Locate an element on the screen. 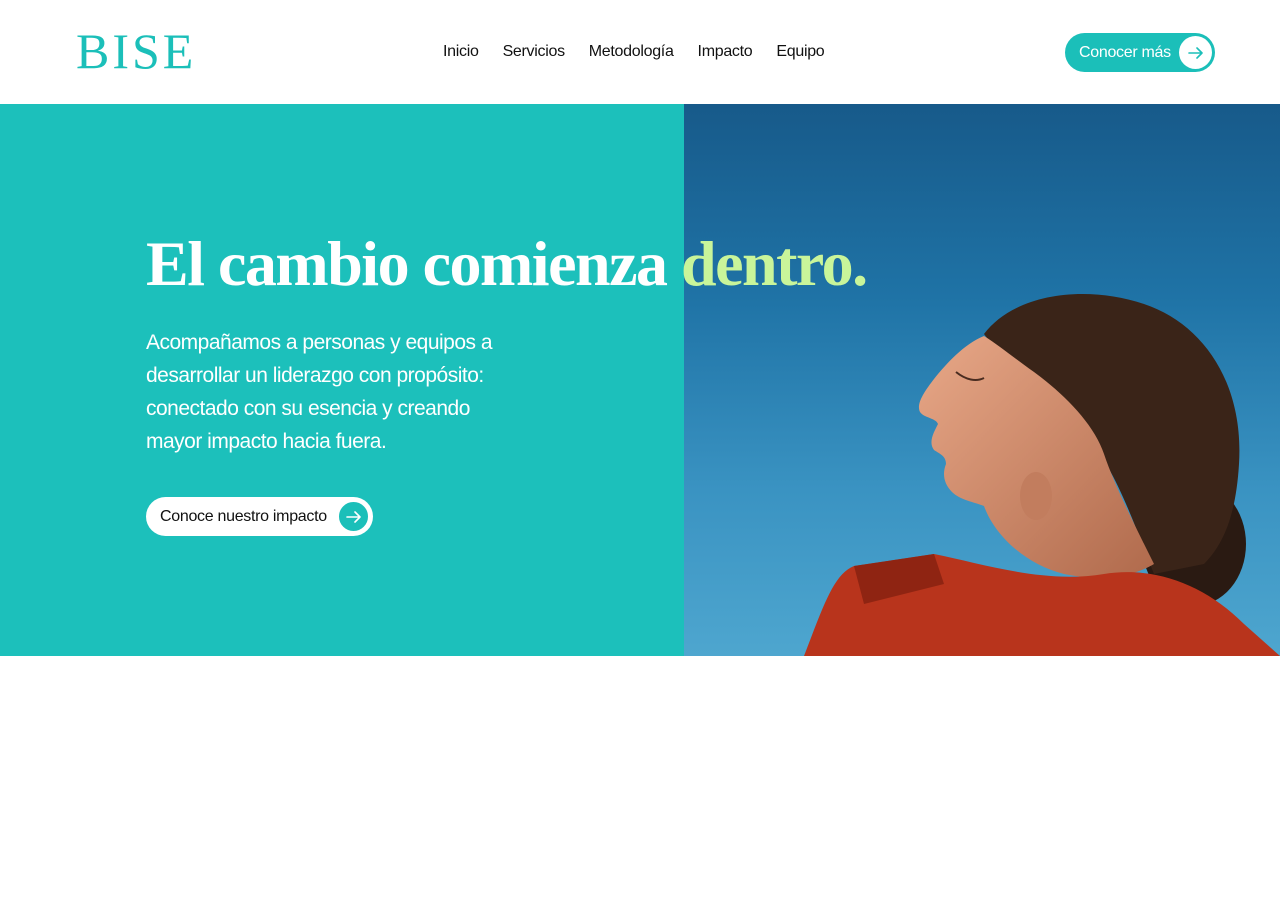  headline-accent: dentro. is located at coordinates (774, 263).